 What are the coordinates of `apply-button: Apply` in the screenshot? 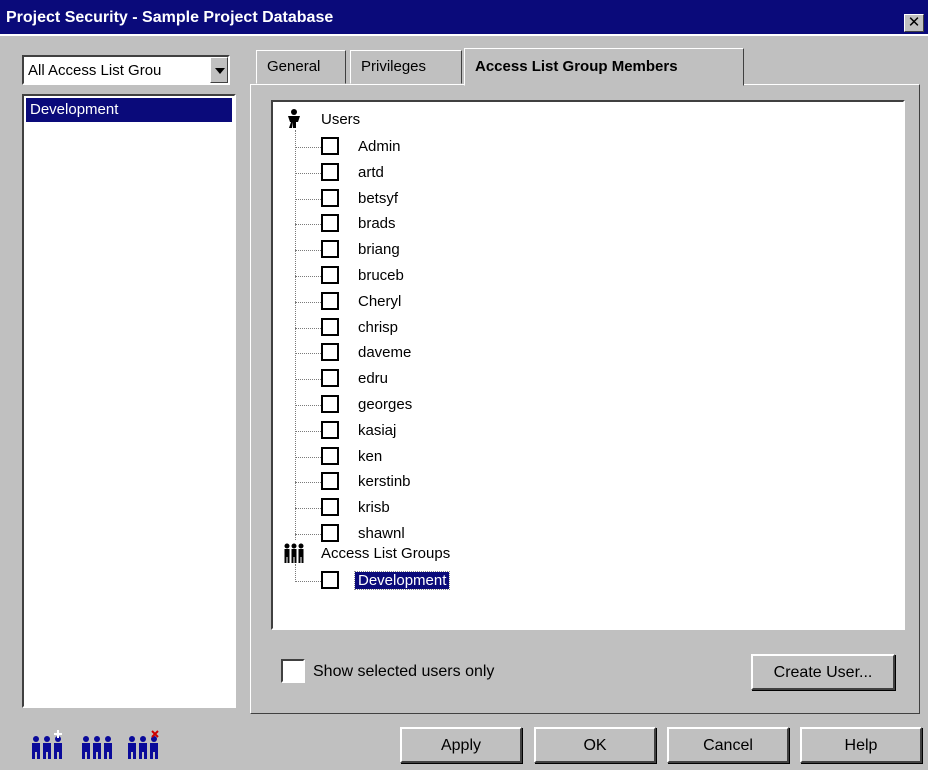 It's located at (461, 745).